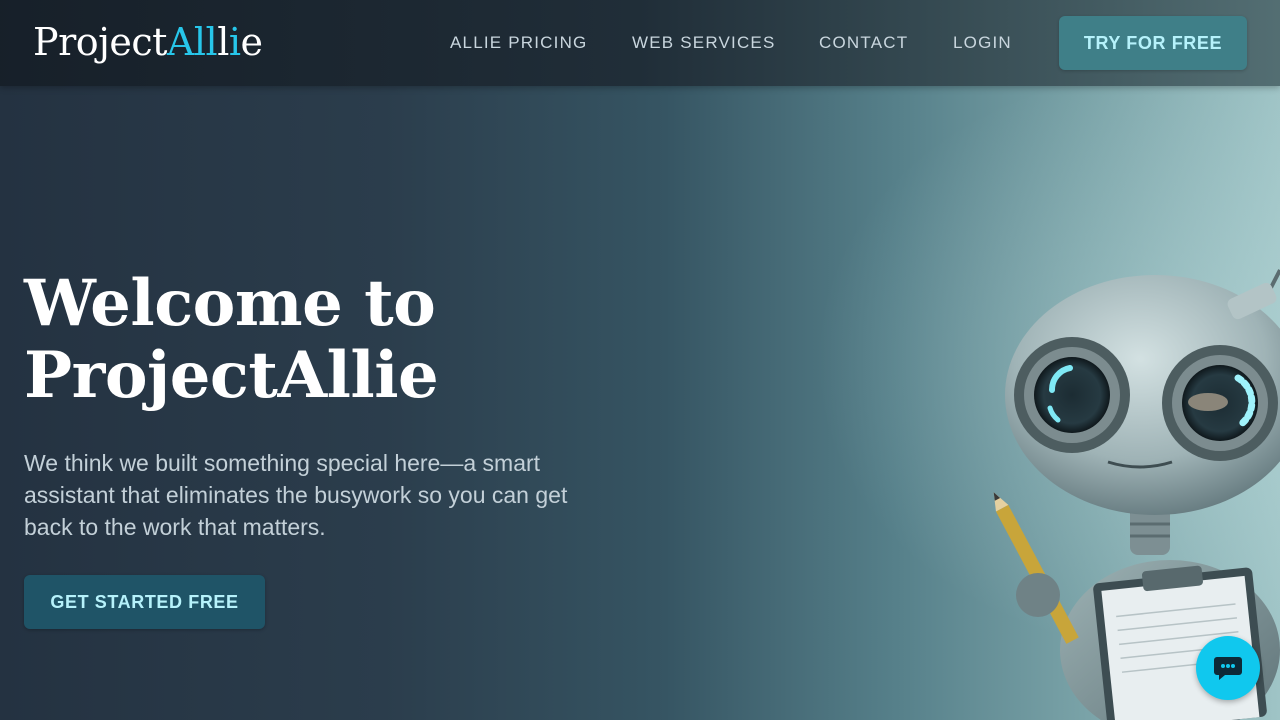 This screenshot has width=1280, height=720. I want to click on chat-widget-button, so click(1228, 668).